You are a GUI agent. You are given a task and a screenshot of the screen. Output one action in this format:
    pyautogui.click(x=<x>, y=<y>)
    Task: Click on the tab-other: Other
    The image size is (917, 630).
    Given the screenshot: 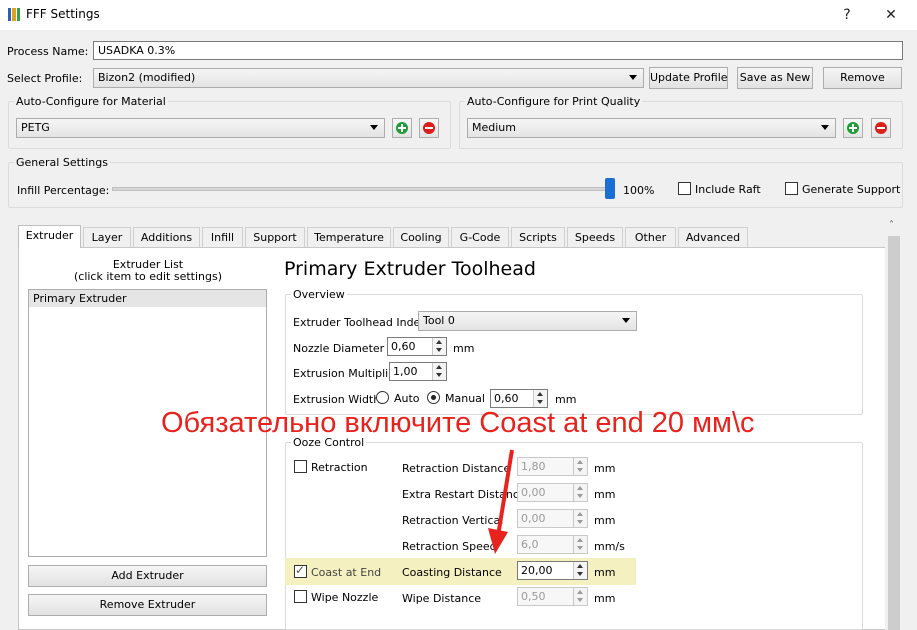 What is the action you would take?
    pyautogui.click(x=650, y=237)
    